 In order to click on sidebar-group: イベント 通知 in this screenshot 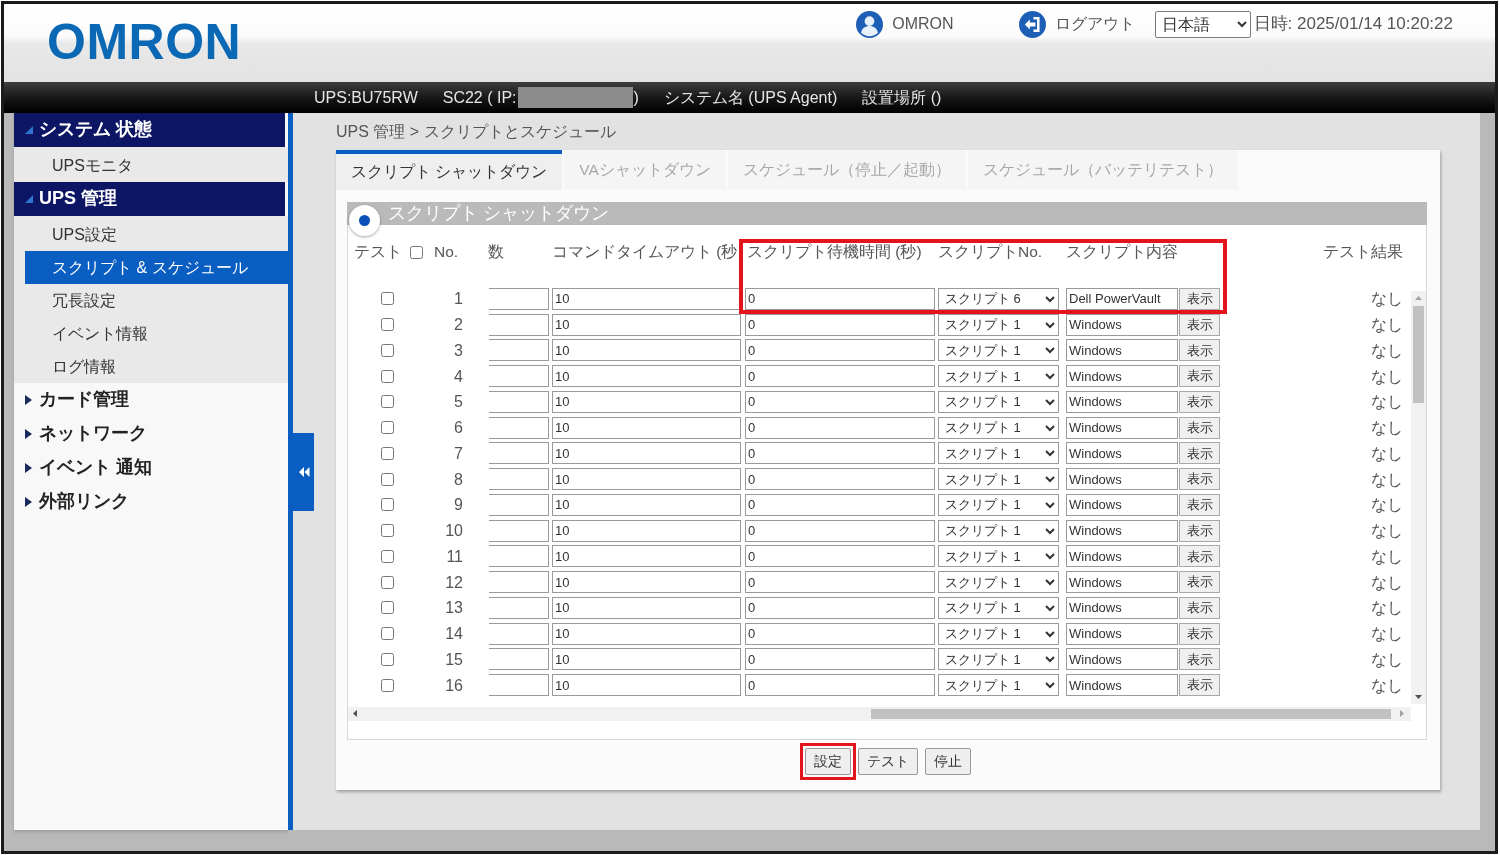, I will do `click(151, 468)`.